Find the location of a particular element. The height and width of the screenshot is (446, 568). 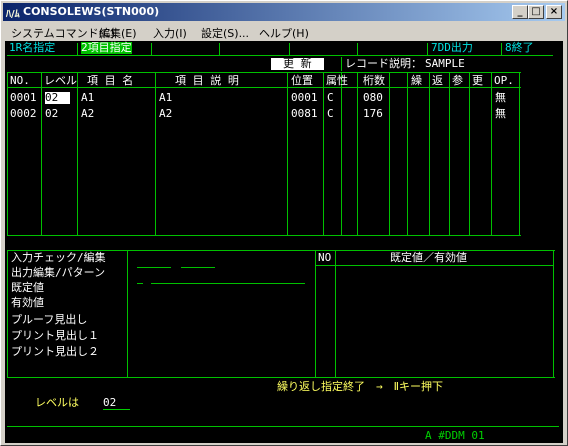

fkey-7: 7DD出力 is located at coordinates (452, 48).